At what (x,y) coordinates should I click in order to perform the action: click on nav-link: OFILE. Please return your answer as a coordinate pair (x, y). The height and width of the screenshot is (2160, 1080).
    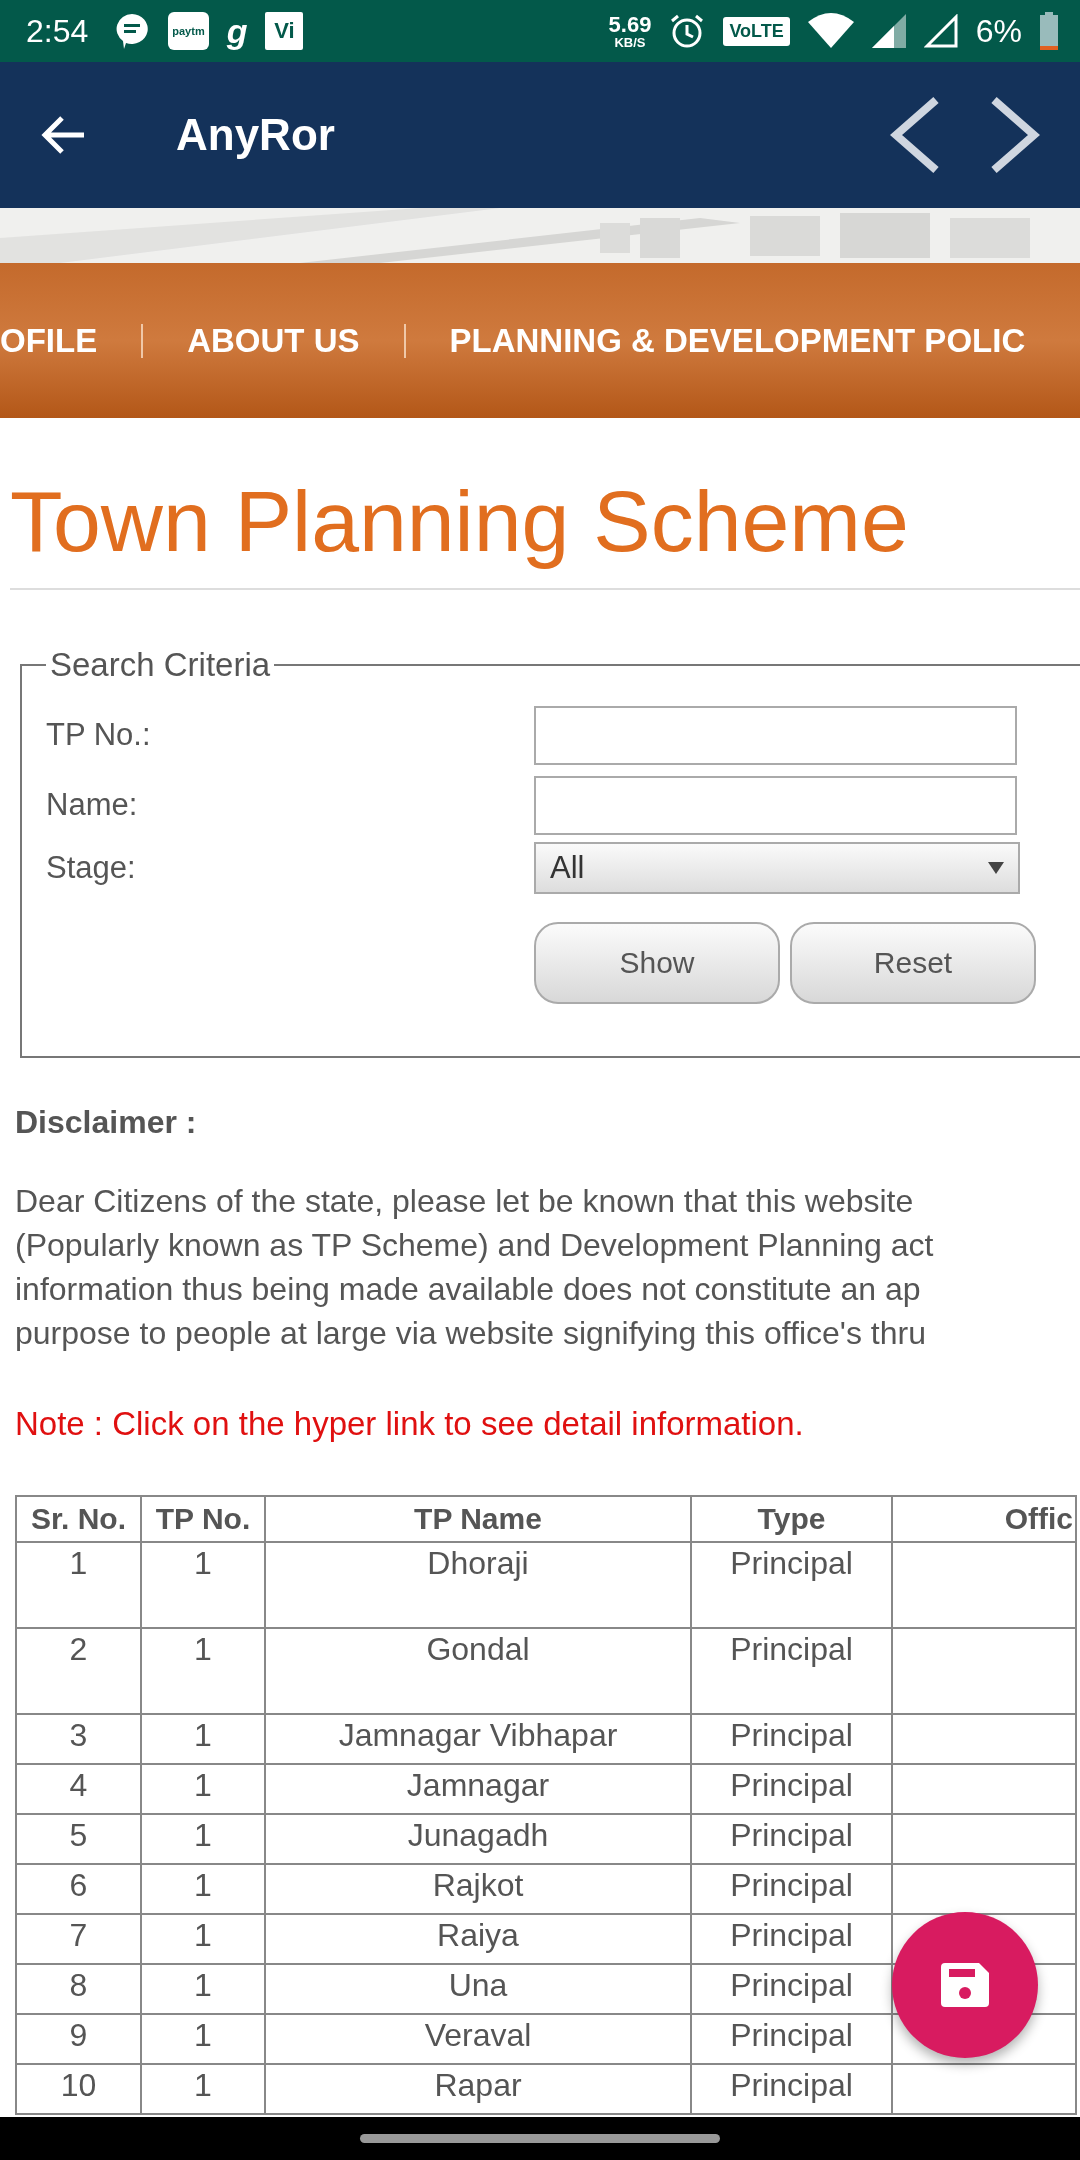
    Looking at the image, I should click on (71, 340).